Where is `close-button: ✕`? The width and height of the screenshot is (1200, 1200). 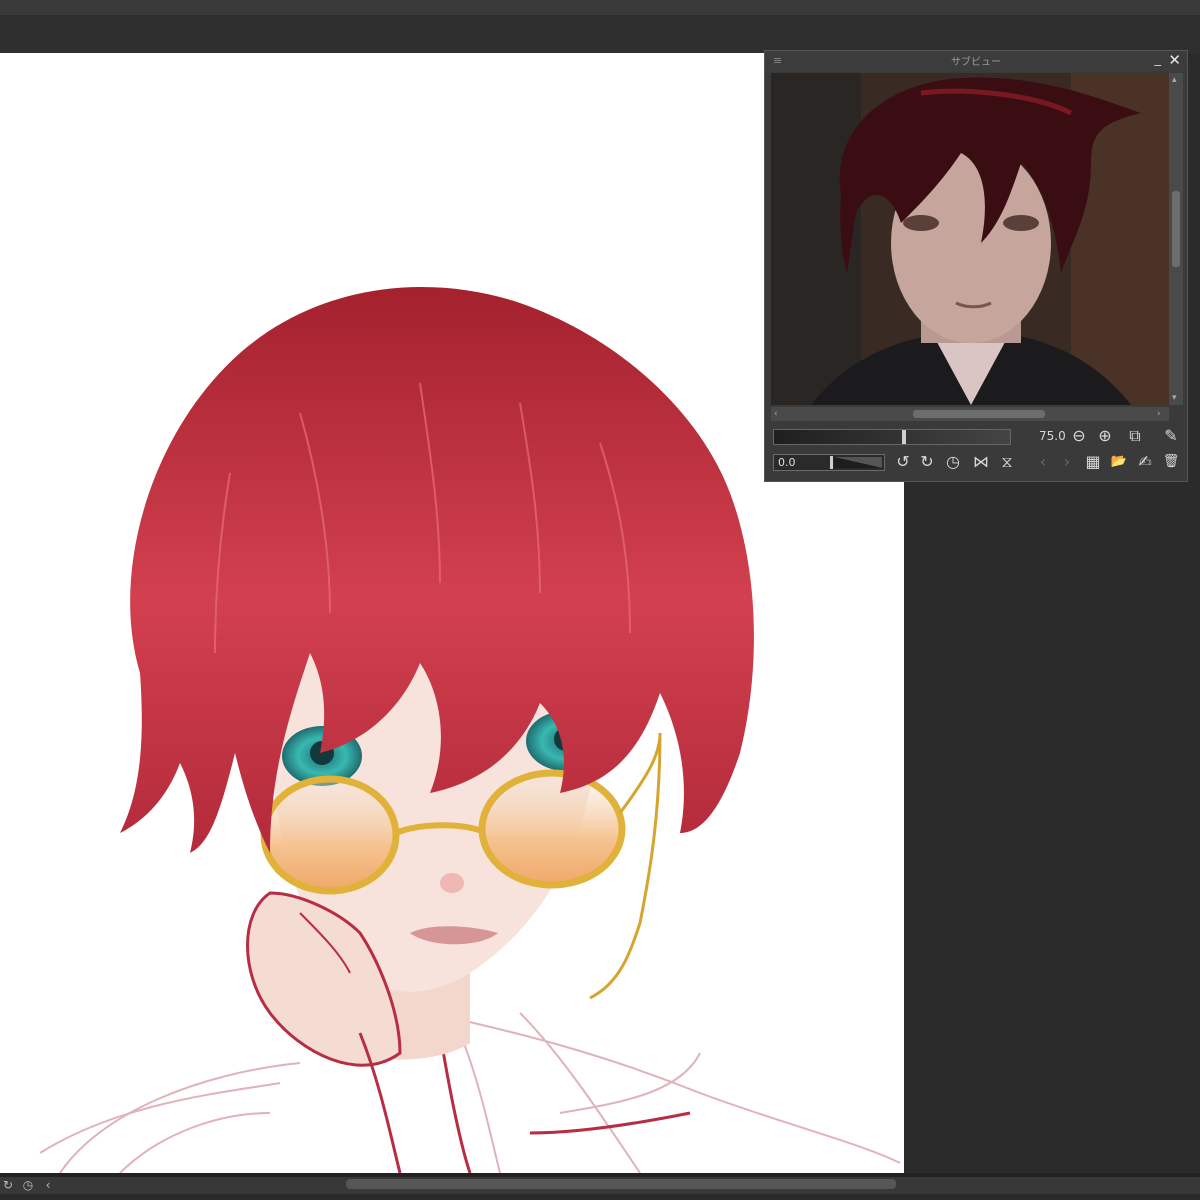 close-button: ✕ is located at coordinates (1174, 60).